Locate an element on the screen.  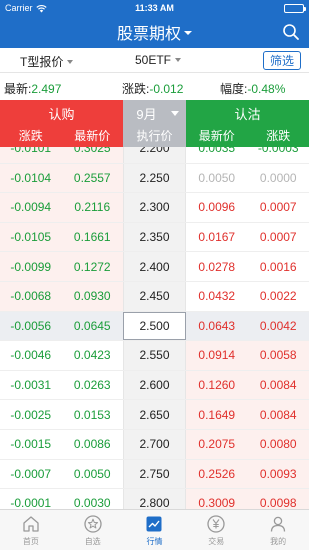
table-row: -0.0001 0.0030 2.800 0.3009 0.0098 is located at coordinates (154, 499).